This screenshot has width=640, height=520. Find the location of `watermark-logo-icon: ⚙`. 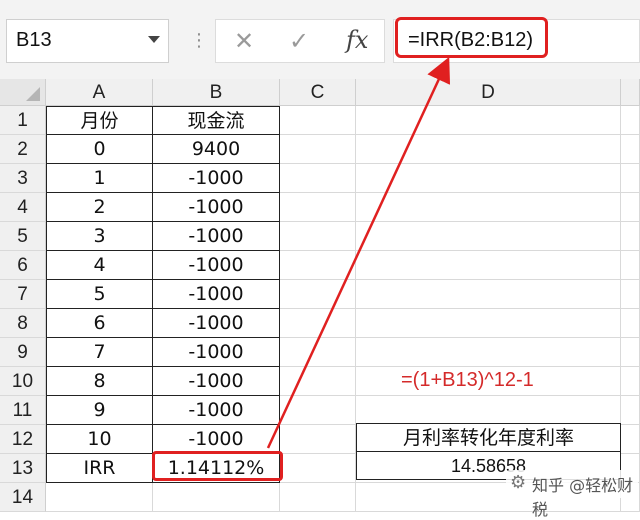

watermark-logo-icon: ⚙ is located at coordinates (518, 482).